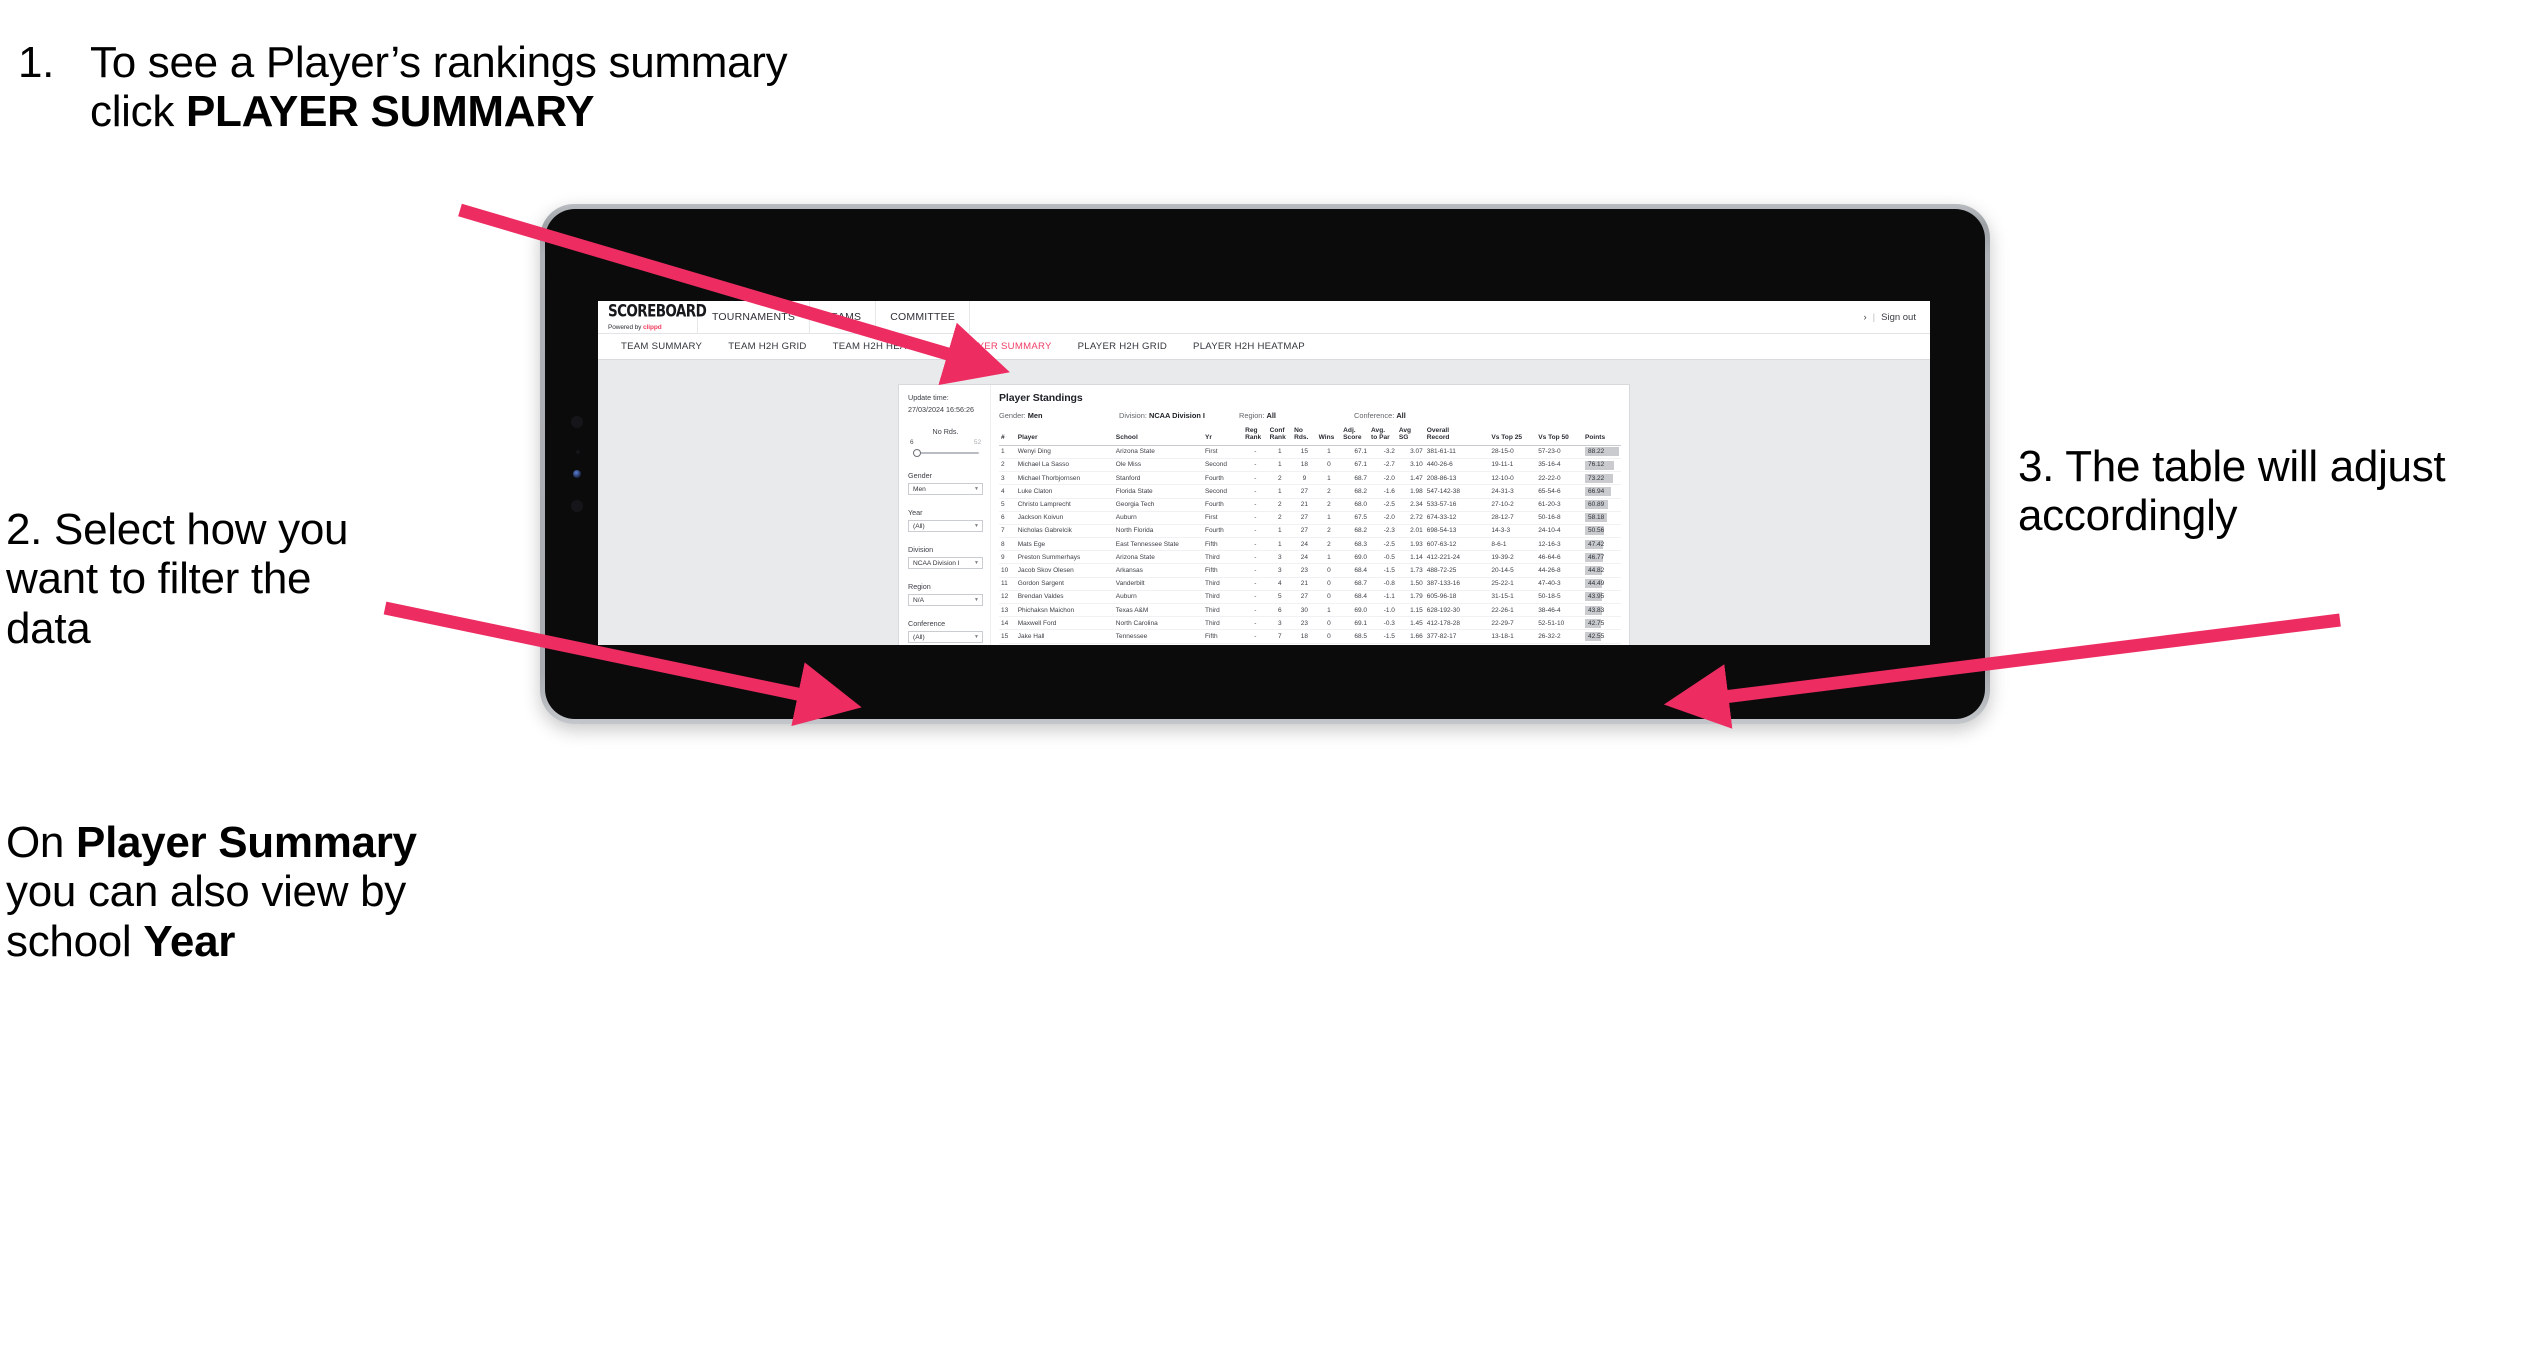  Describe the element at coordinates (945, 637) in the screenshot. I see `conference-select: (All) ▼` at that location.